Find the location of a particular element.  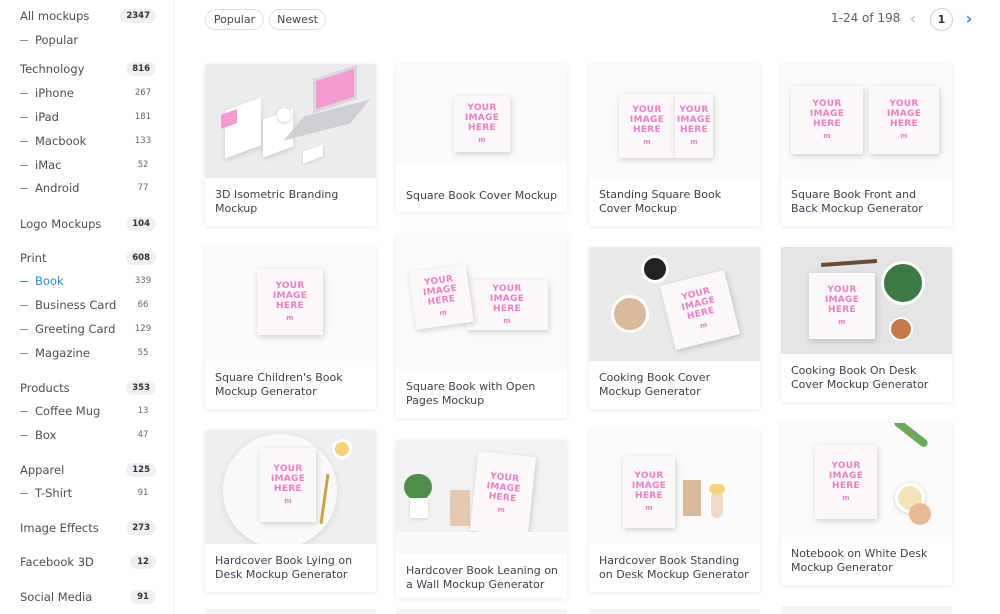

subcategory-text: Popular is located at coordinates (57, 40).